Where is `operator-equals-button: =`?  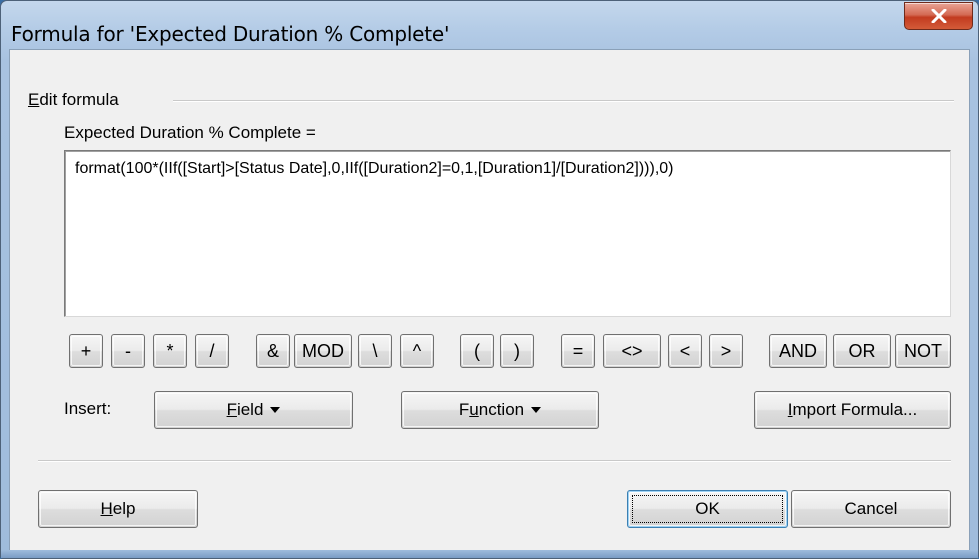 operator-equals-button: = is located at coordinates (578, 351).